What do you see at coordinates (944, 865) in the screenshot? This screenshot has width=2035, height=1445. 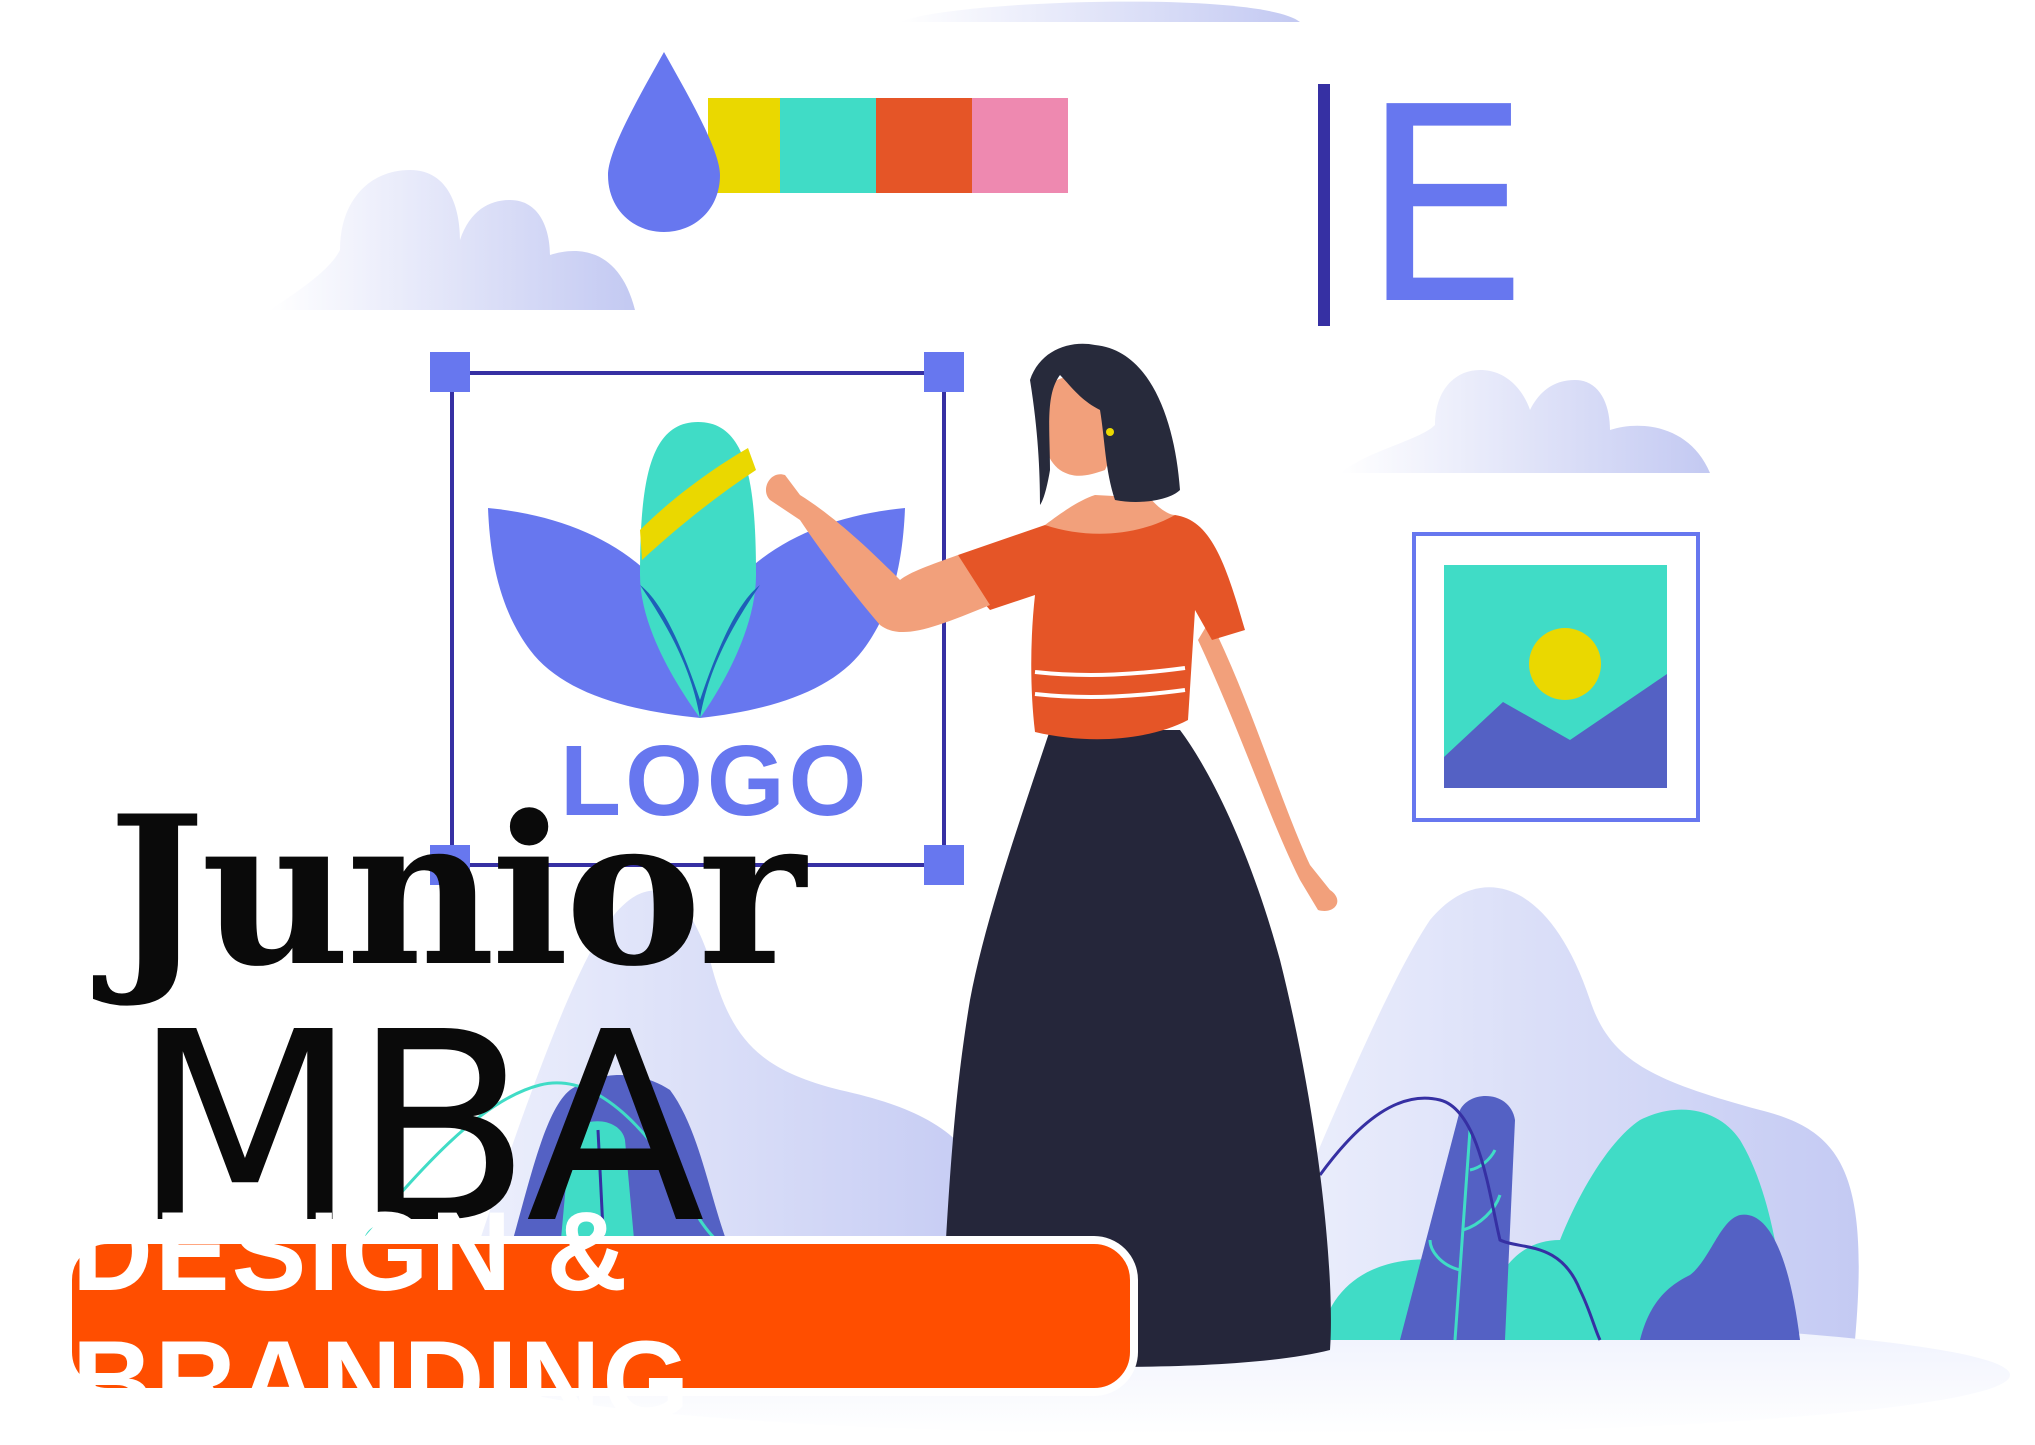 I see `resize-handle-br` at bounding box center [944, 865].